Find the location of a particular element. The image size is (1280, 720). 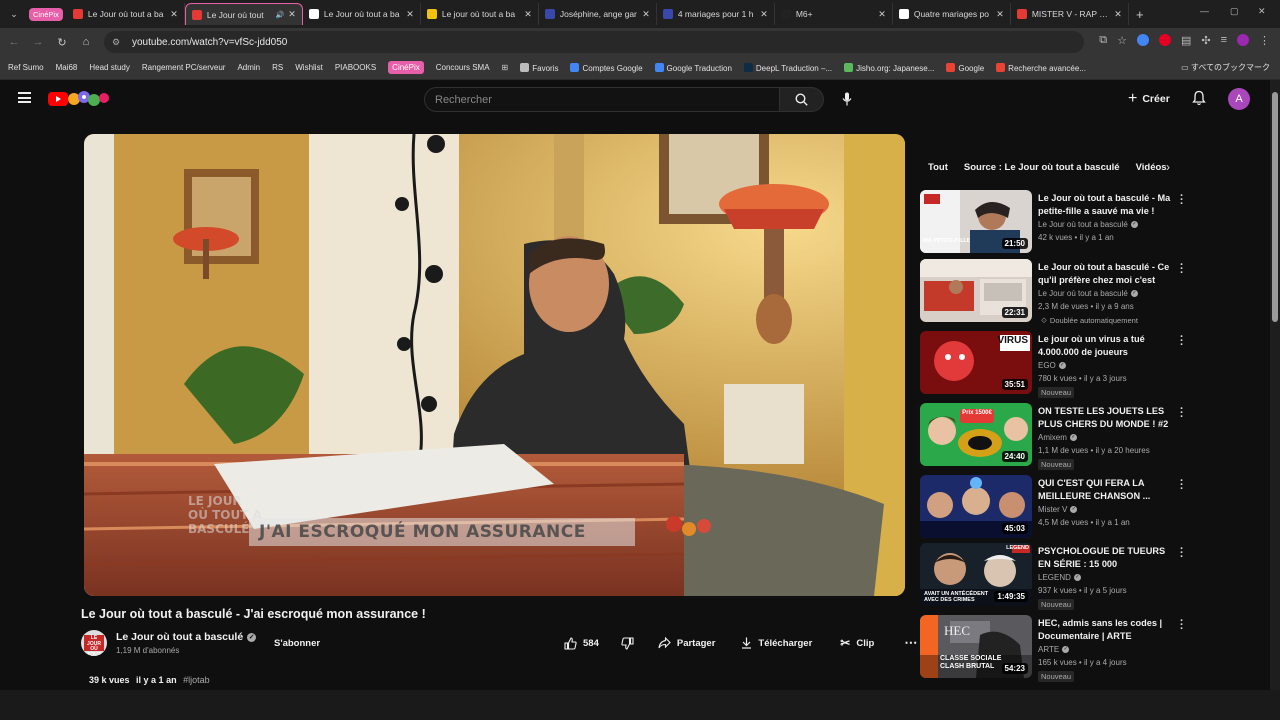

site-info-icon: ⚙ is located at coordinates (119, 42).